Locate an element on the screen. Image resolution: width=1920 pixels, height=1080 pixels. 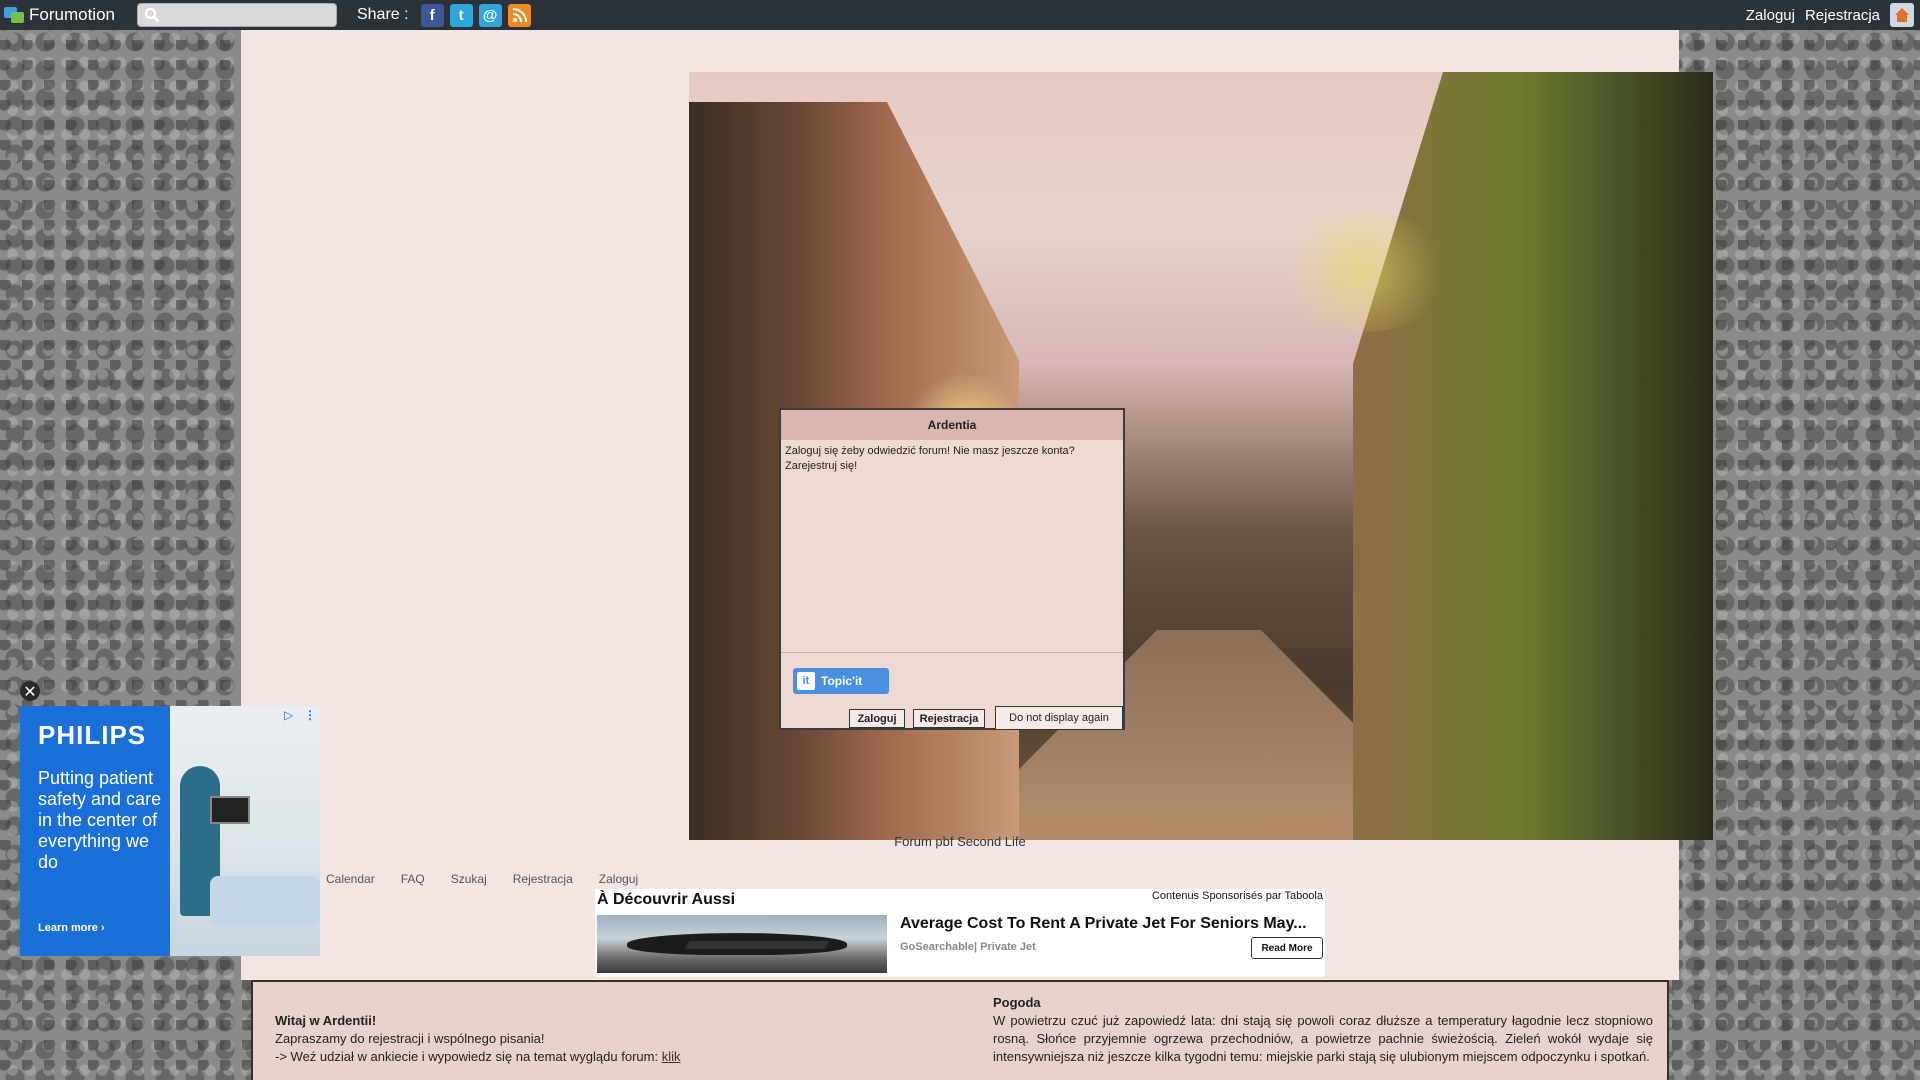
search-input is located at coordinates (236, 15).